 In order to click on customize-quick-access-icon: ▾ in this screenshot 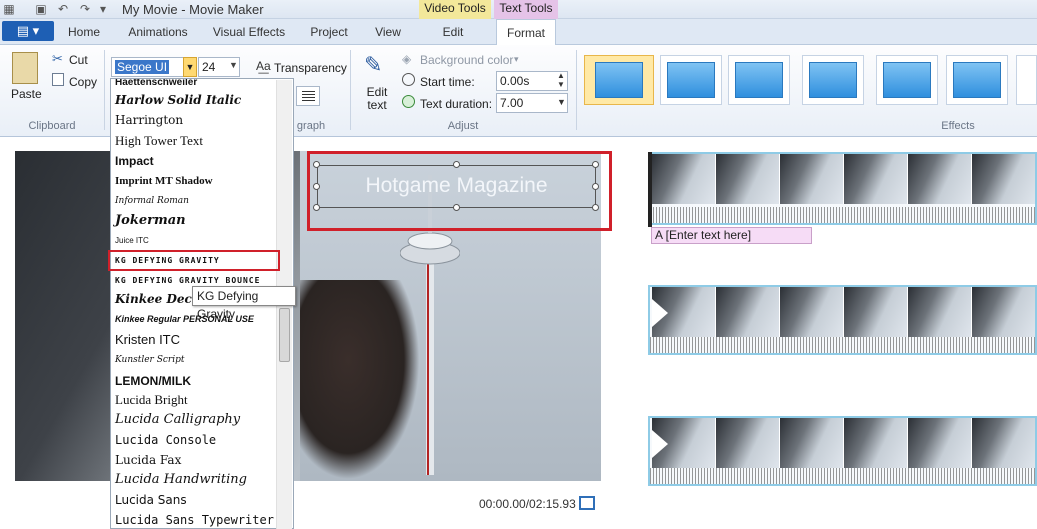, I will do `click(103, 9)`.